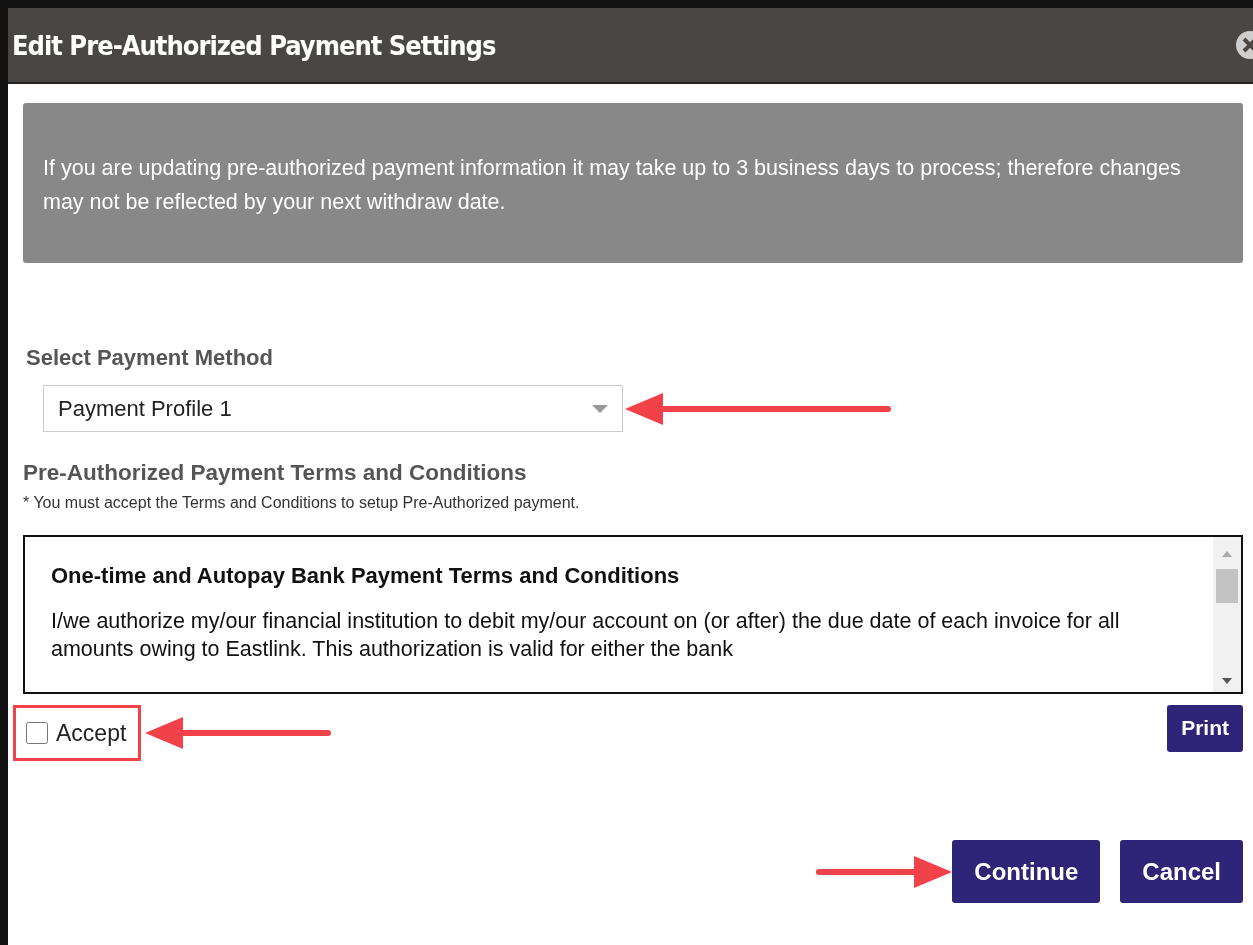 The height and width of the screenshot is (945, 1253). Describe the element at coordinates (91, 733) in the screenshot. I see `accept-label: Accept` at that location.